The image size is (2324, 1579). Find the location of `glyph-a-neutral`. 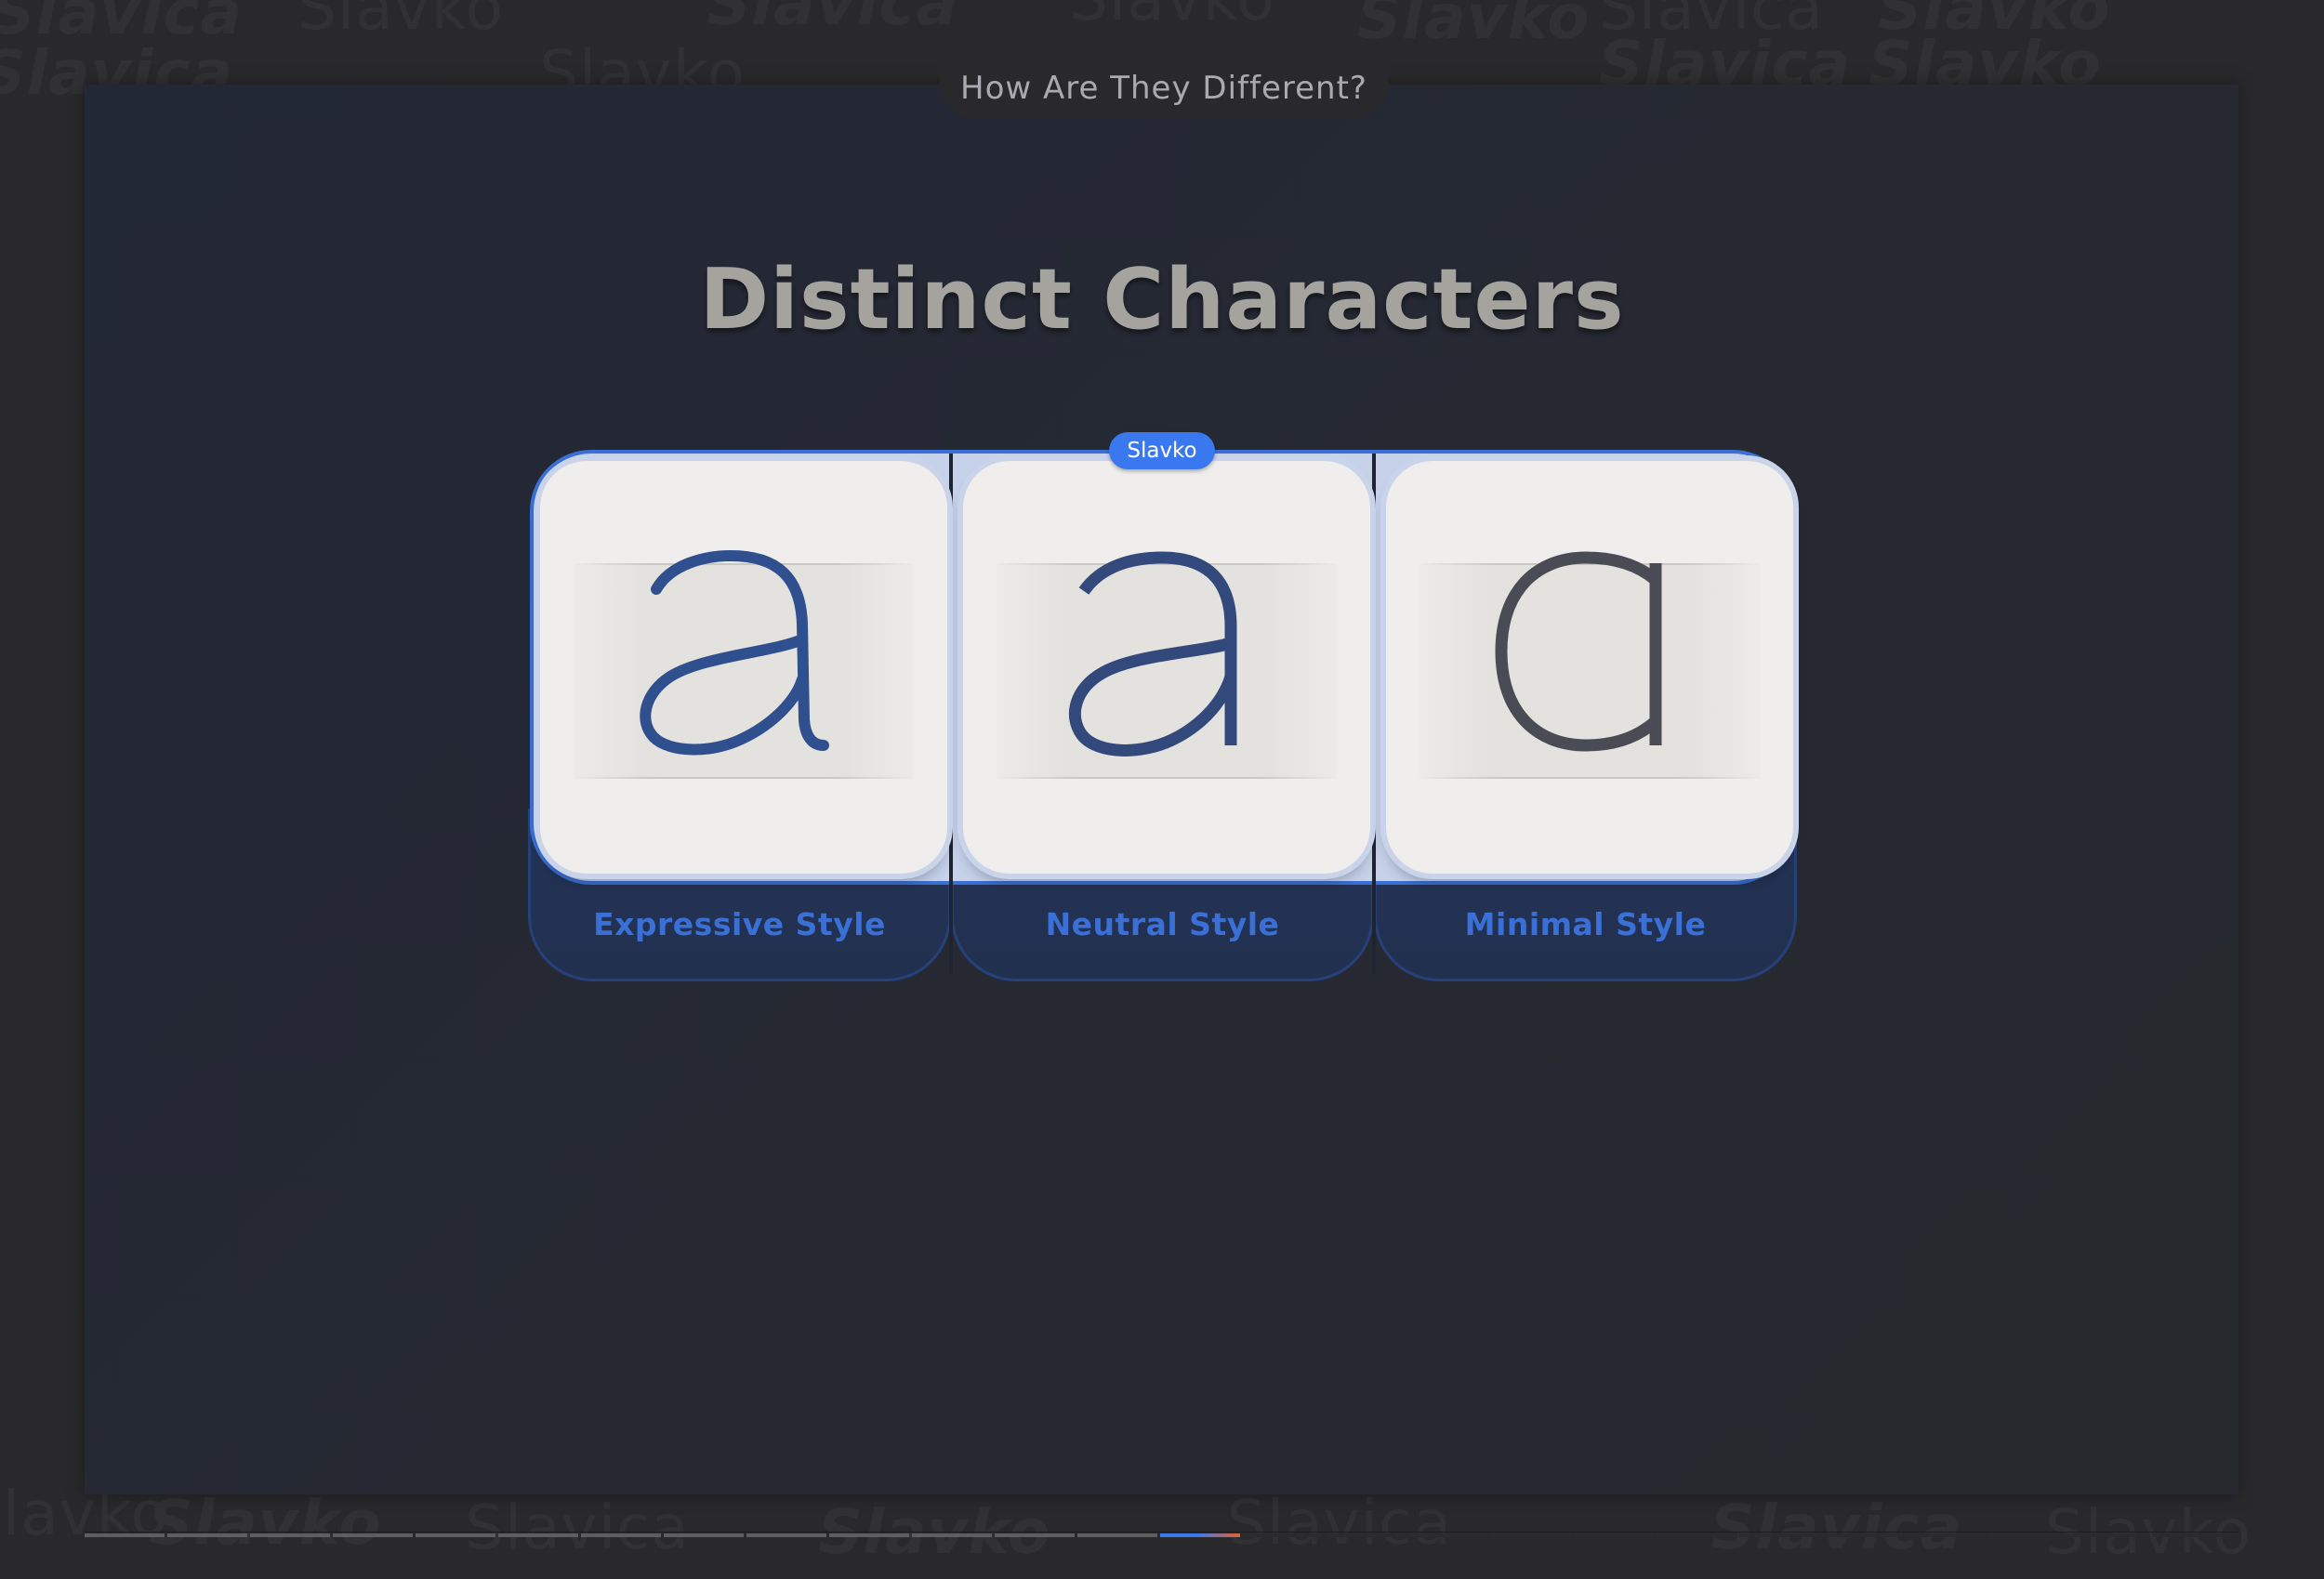

glyph-a-neutral is located at coordinates (1152, 654).